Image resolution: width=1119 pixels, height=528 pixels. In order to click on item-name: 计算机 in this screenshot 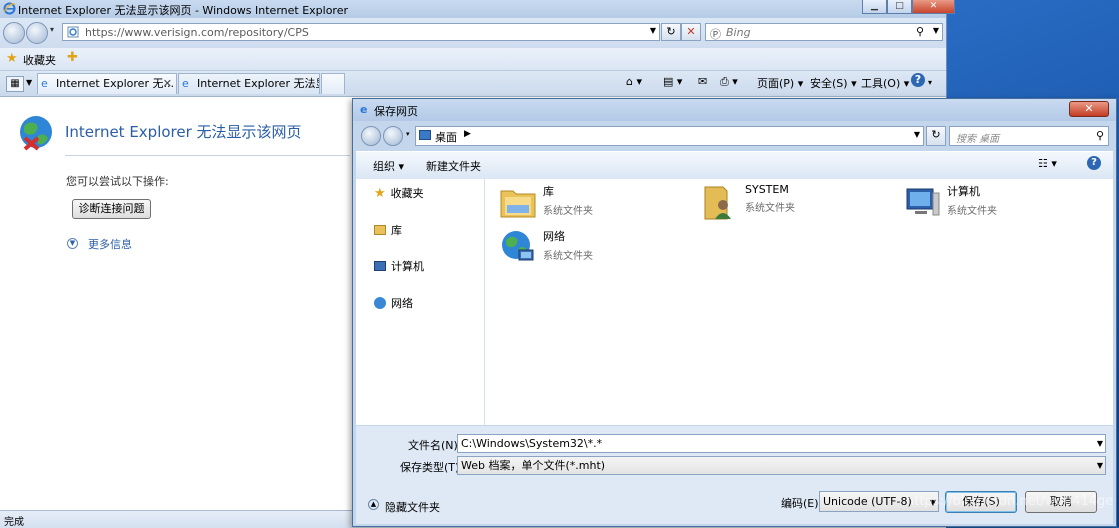, I will do `click(963, 191)`.